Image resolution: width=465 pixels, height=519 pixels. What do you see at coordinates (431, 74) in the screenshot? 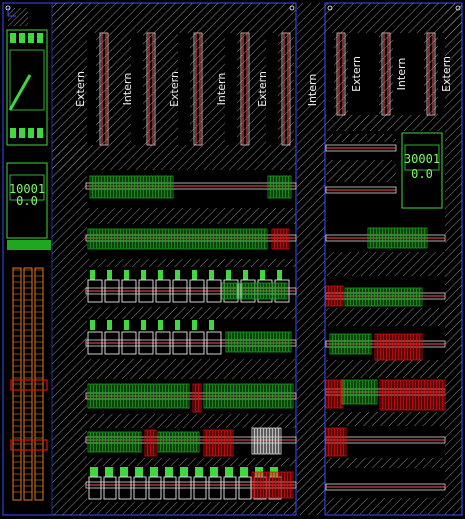
I see `right-vertical-rail-2-hatch` at bounding box center [431, 74].